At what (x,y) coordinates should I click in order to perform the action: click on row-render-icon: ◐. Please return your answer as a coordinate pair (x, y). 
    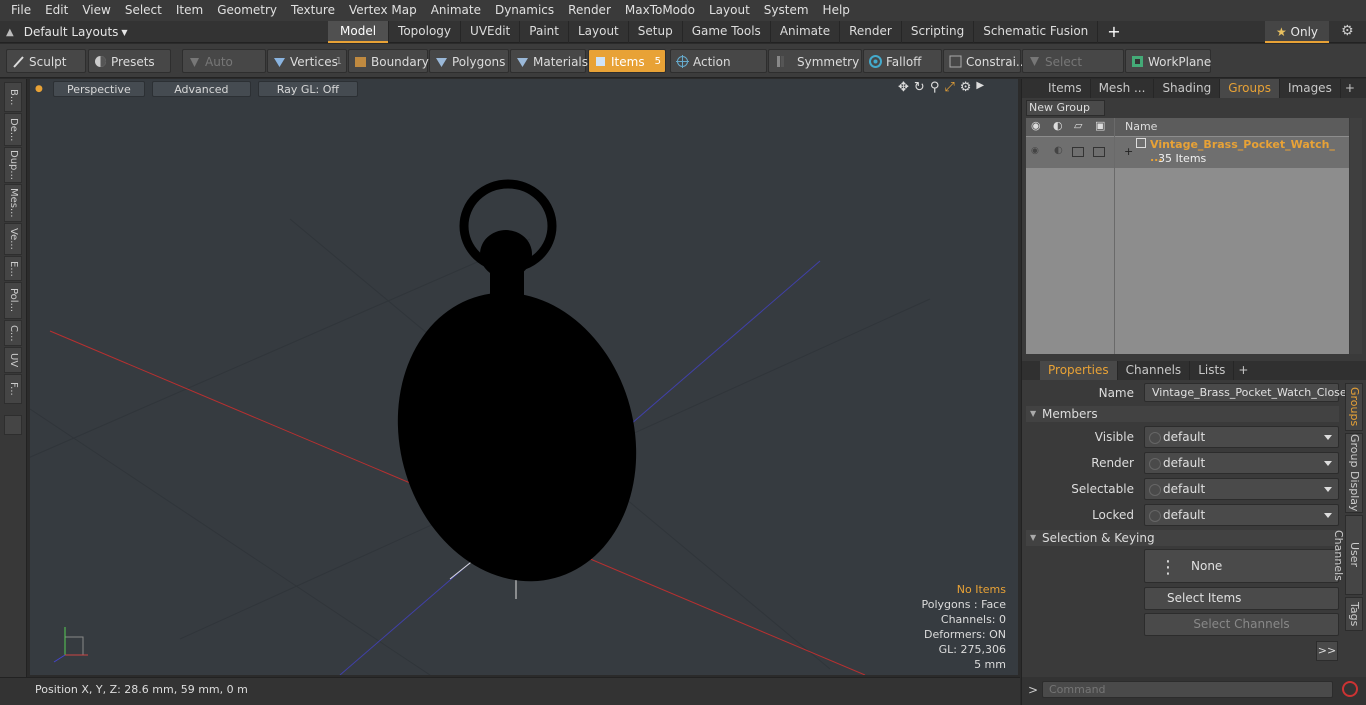
    Looking at the image, I should click on (1058, 150).